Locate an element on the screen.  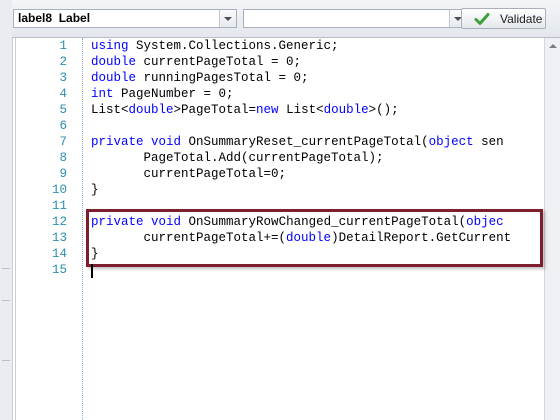
code-line: 6 is located at coordinates (279, 126).